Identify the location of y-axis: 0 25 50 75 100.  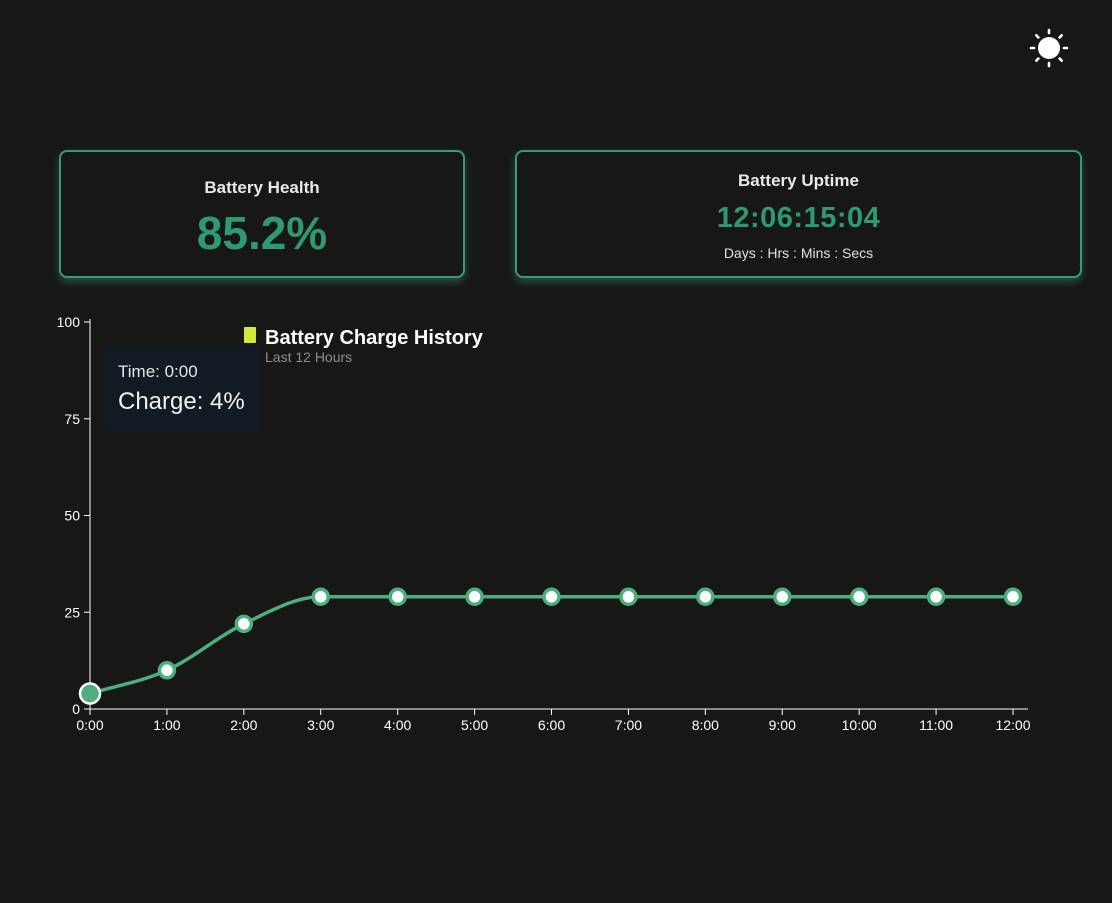
(74, 515).